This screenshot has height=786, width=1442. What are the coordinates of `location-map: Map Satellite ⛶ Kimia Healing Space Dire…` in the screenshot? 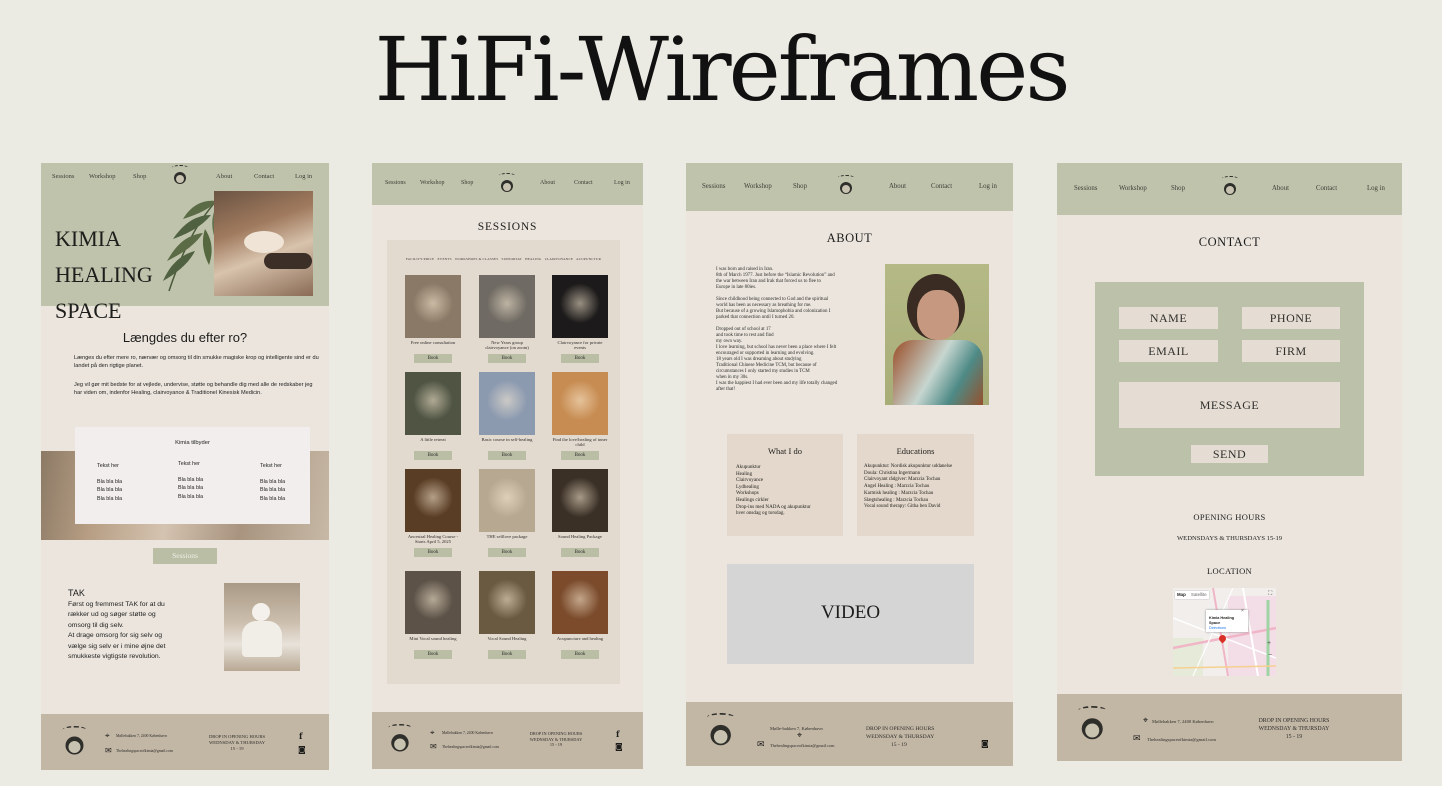 It's located at (1224, 632).